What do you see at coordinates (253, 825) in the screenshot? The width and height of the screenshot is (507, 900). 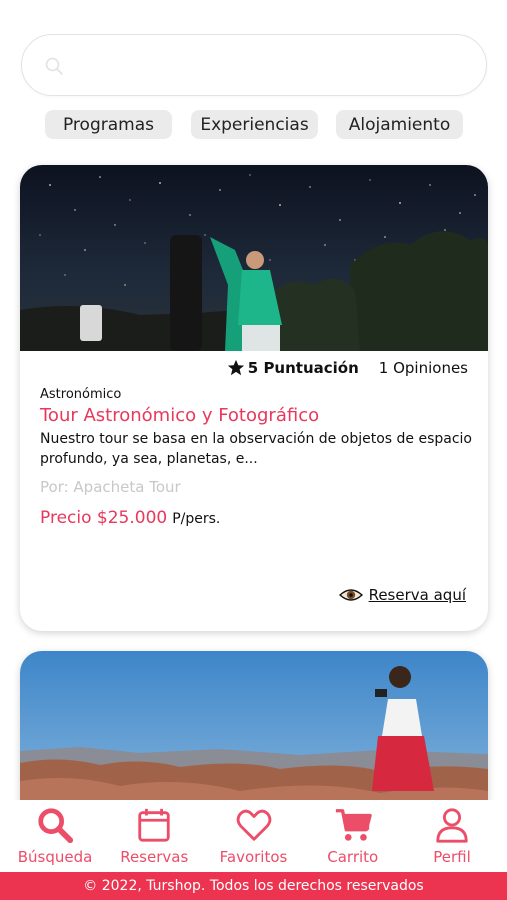 I see `heart-icon` at bounding box center [253, 825].